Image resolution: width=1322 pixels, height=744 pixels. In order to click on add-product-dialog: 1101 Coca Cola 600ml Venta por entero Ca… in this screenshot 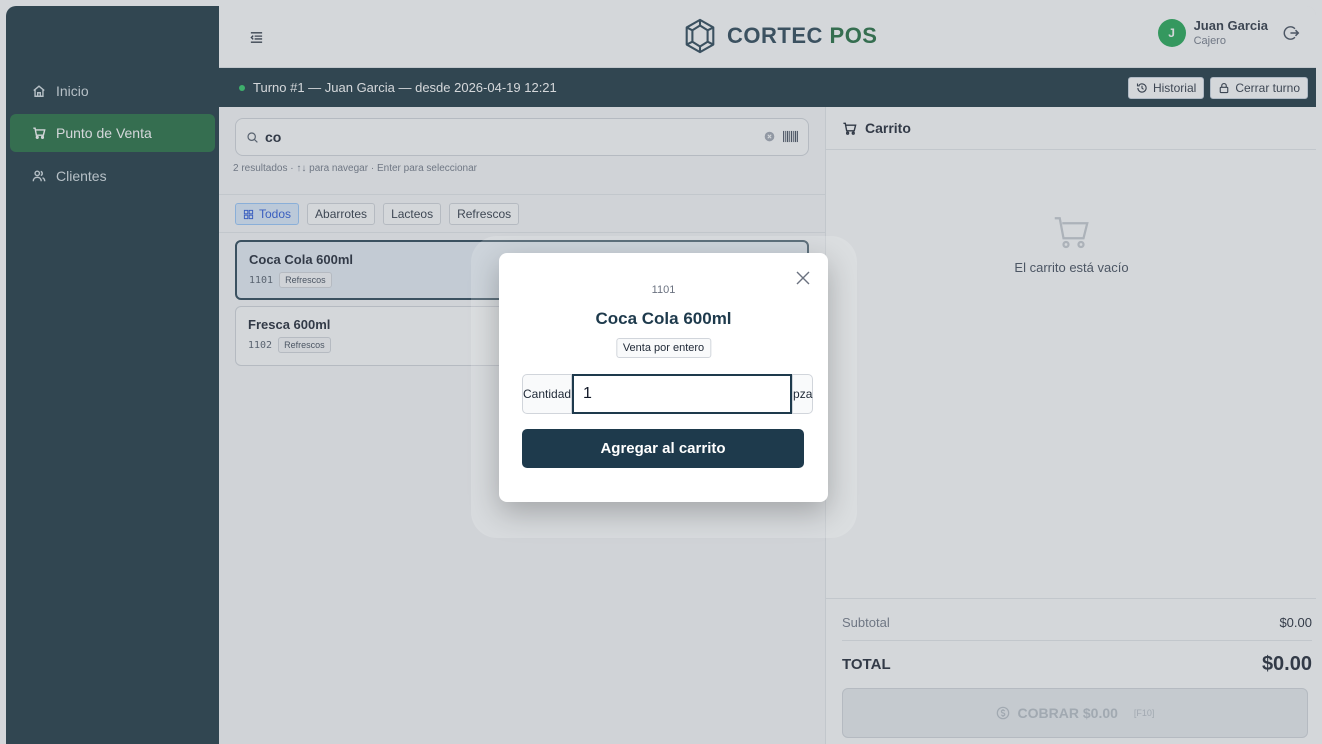, I will do `click(663, 377)`.